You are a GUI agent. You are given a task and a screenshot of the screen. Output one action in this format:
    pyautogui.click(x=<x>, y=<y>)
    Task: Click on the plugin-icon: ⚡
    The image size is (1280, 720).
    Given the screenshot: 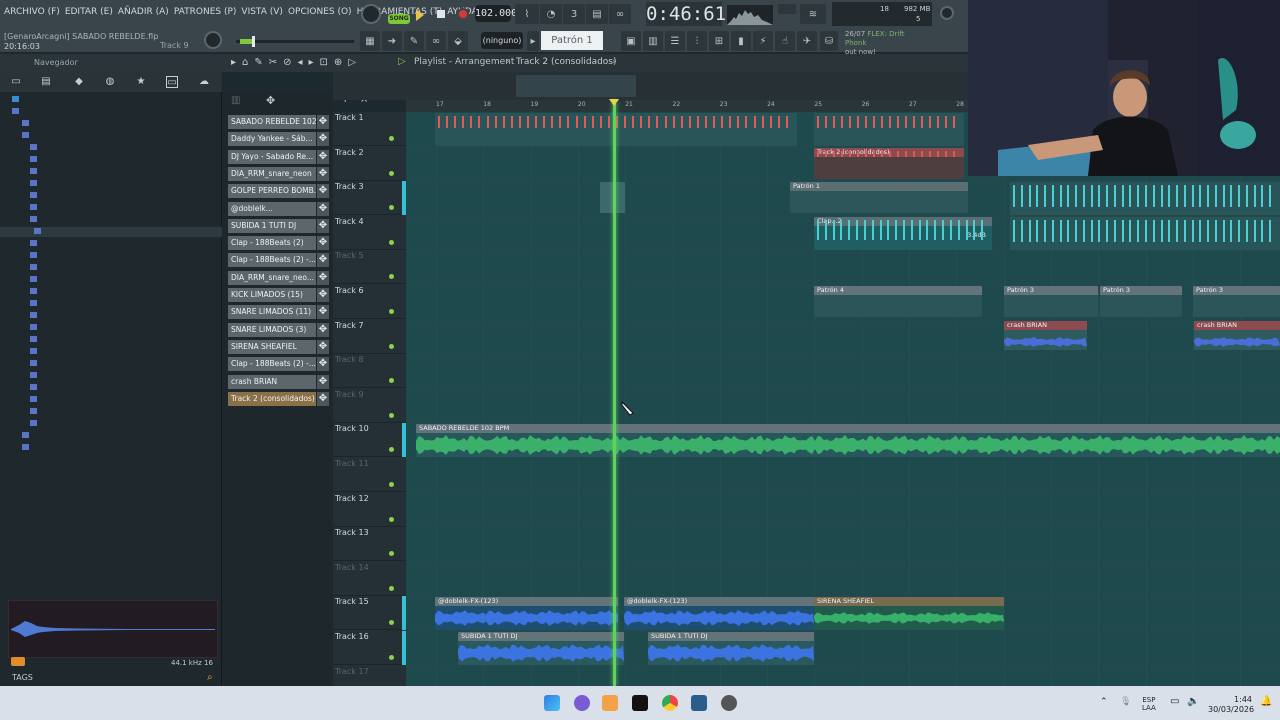 What is the action you would take?
    pyautogui.click(x=763, y=41)
    